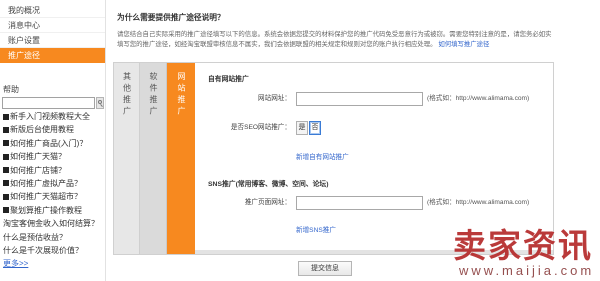  What do you see at coordinates (42, 130) in the screenshot?
I see `help-link-label: 新版后台使用教程` at bounding box center [42, 130].